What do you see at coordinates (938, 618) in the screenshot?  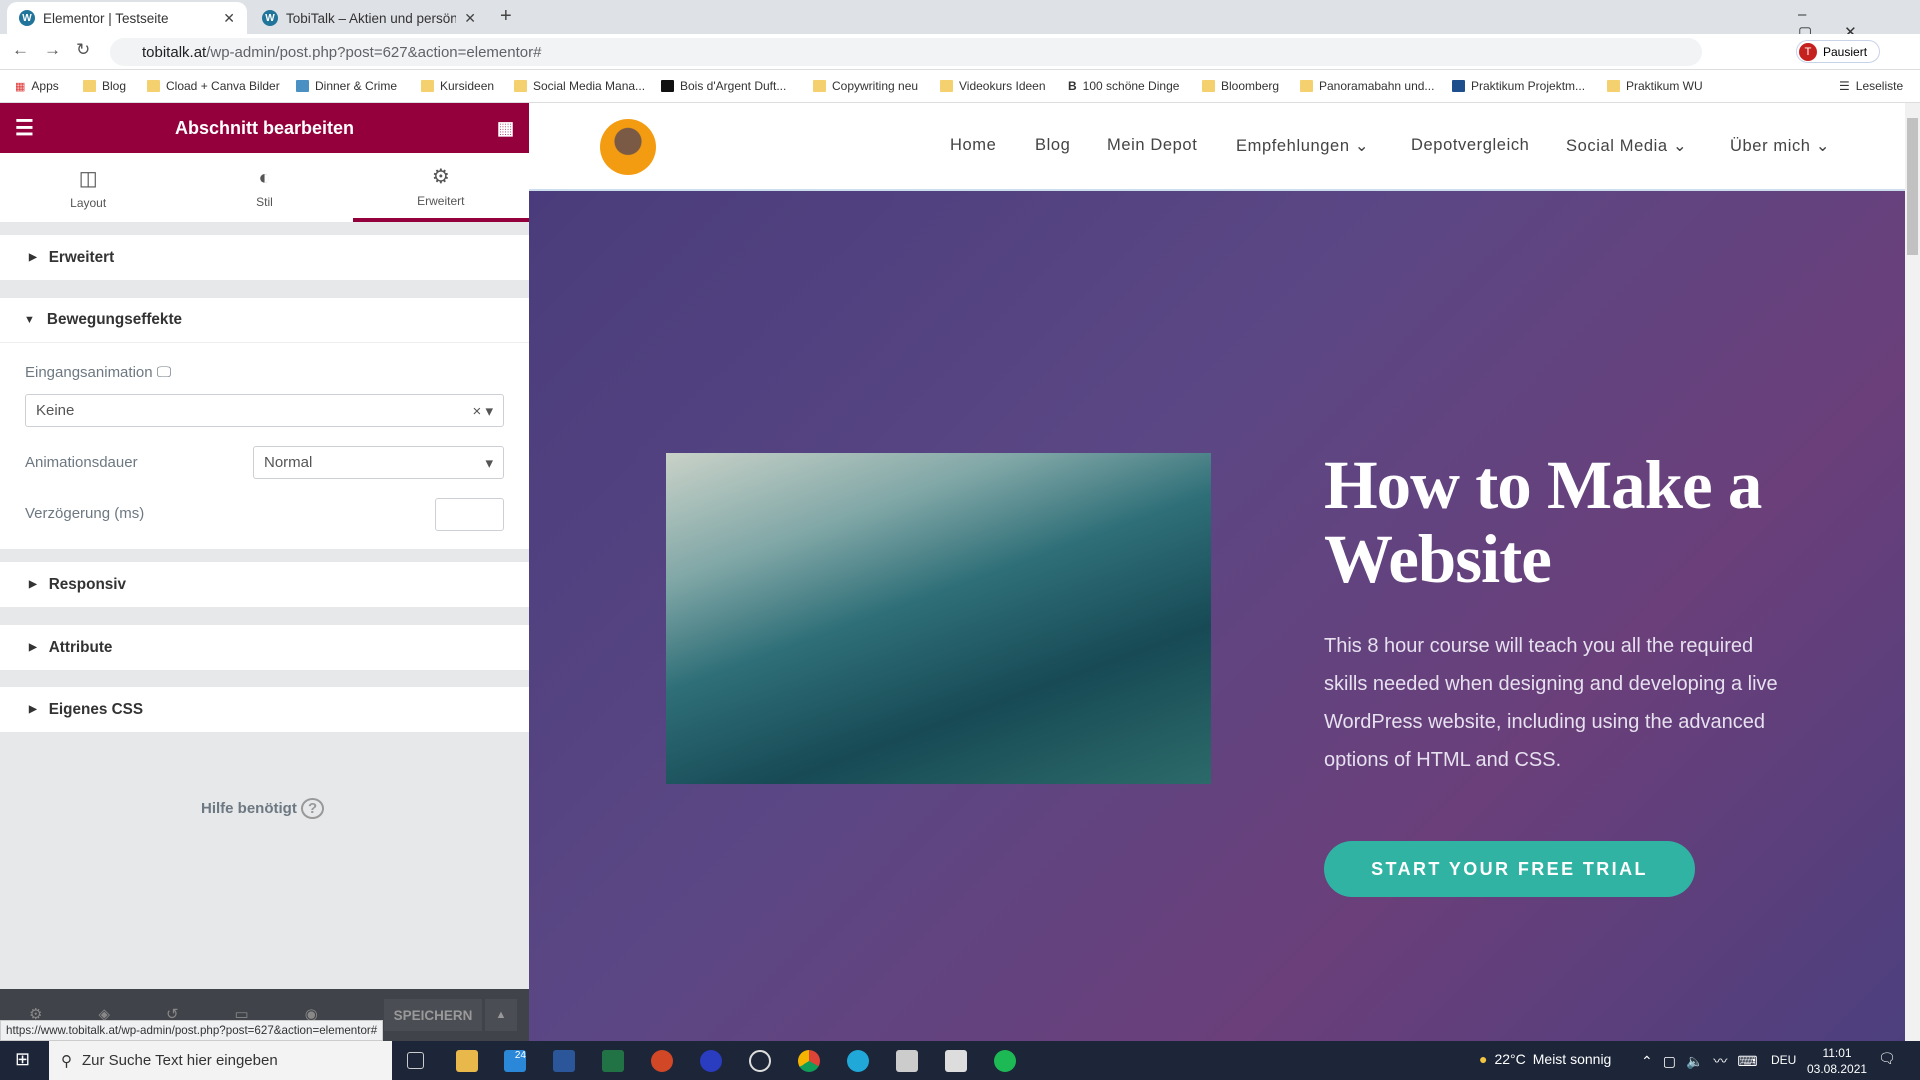 I see `hero-video` at bounding box center [938, 618].